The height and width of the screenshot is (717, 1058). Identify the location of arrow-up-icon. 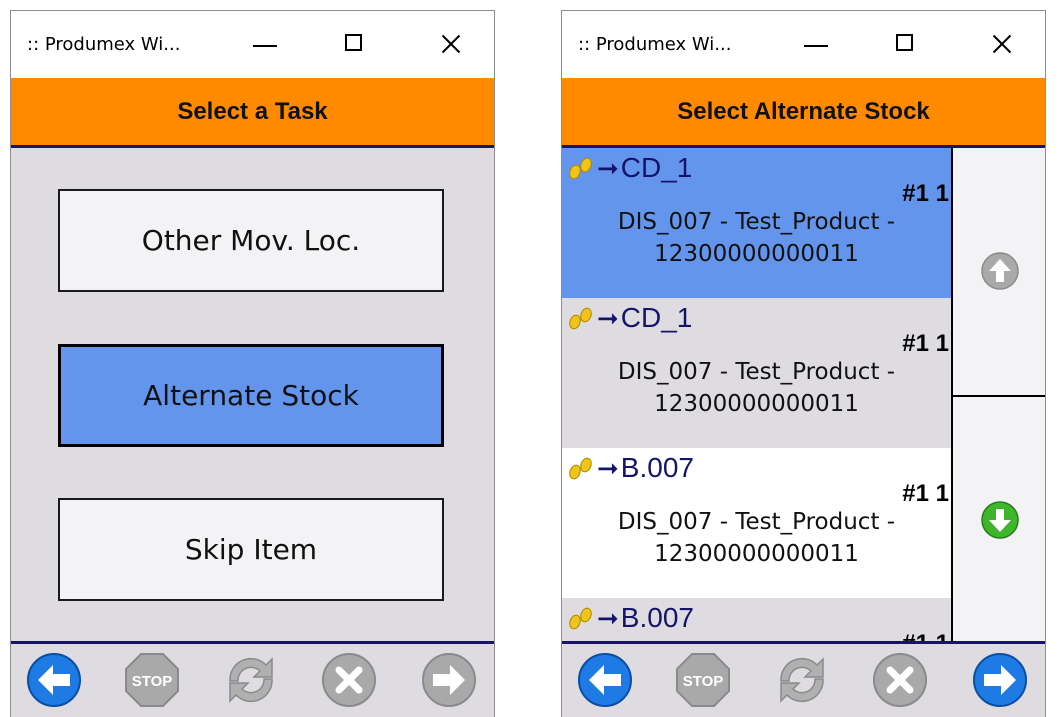
(1000, 271).